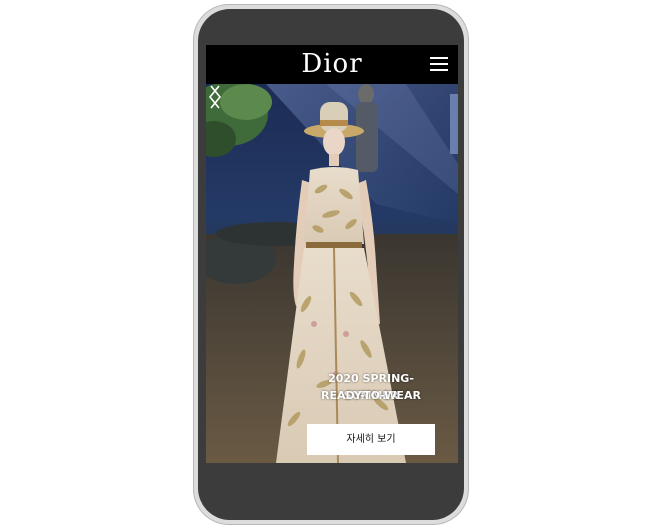 The height and width of the screenshot is (530, 660). What do you see at coordinates (215, 97) in the screenshot?
I see `chevron-right-icon` at bounding box center [215, 97].